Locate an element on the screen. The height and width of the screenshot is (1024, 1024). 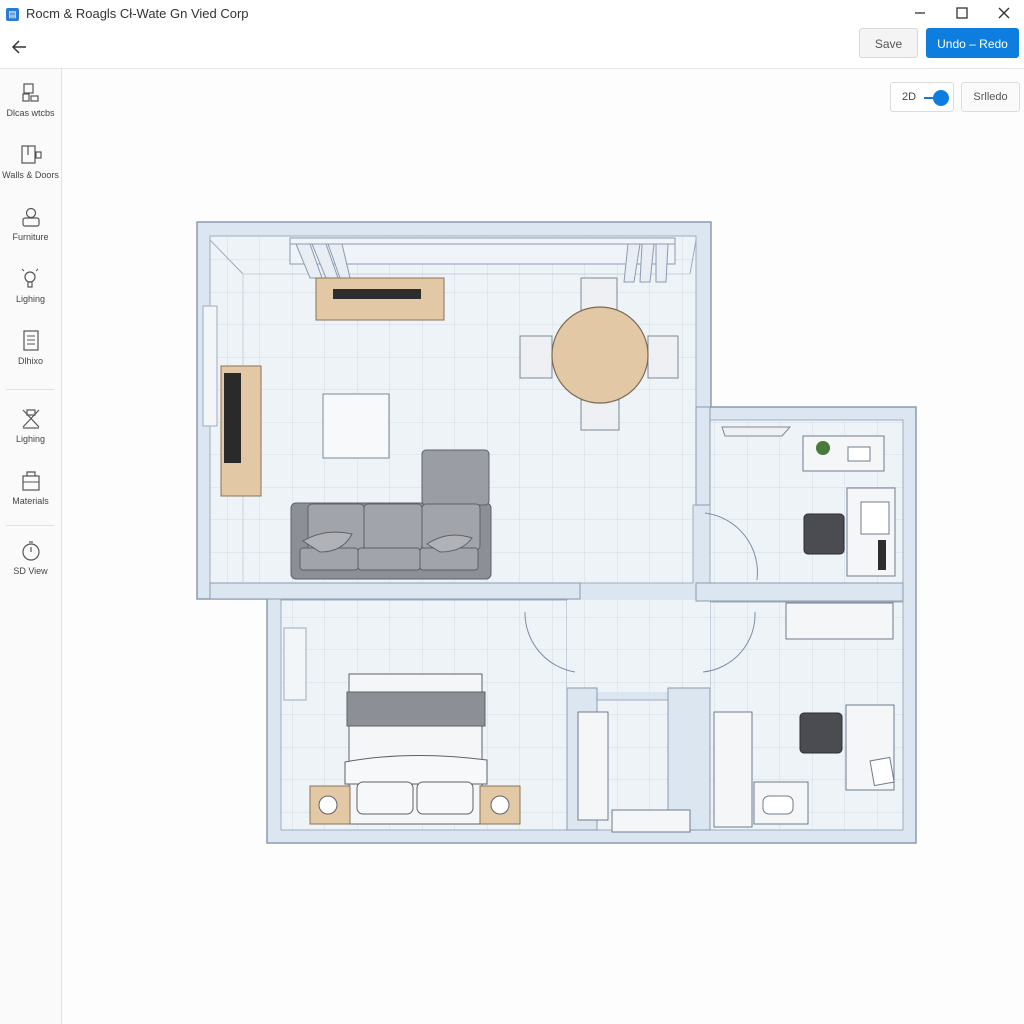
nightstand-left is located at coordinates (330, 805).